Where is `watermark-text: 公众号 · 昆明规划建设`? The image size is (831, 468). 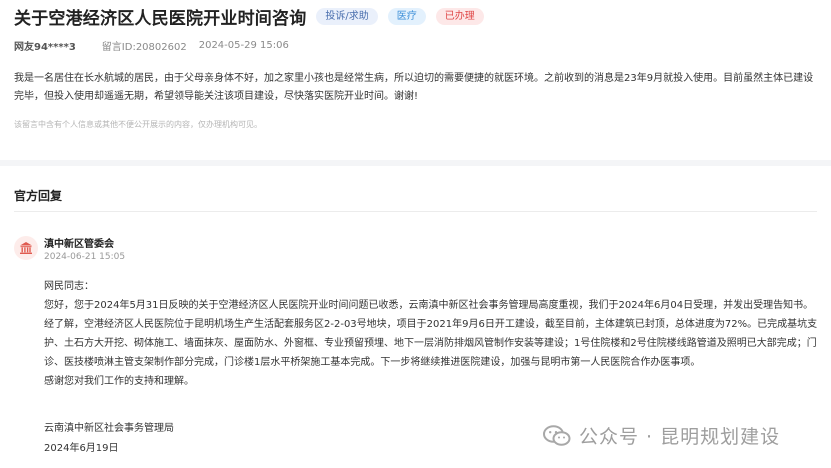
watermark-text: 公众号 · 昆明规划建设 is located at coordinates (680, 437).